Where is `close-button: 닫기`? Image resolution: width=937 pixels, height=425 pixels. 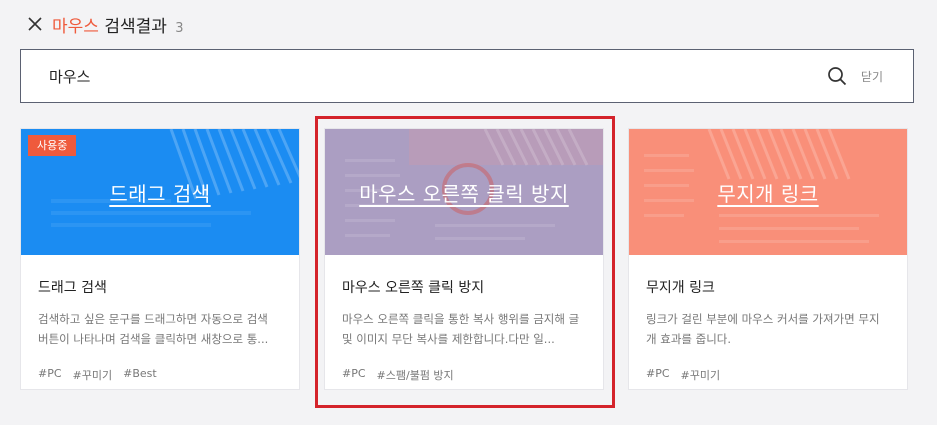
close-button: 닫기 is located at coordinates (872, 76).